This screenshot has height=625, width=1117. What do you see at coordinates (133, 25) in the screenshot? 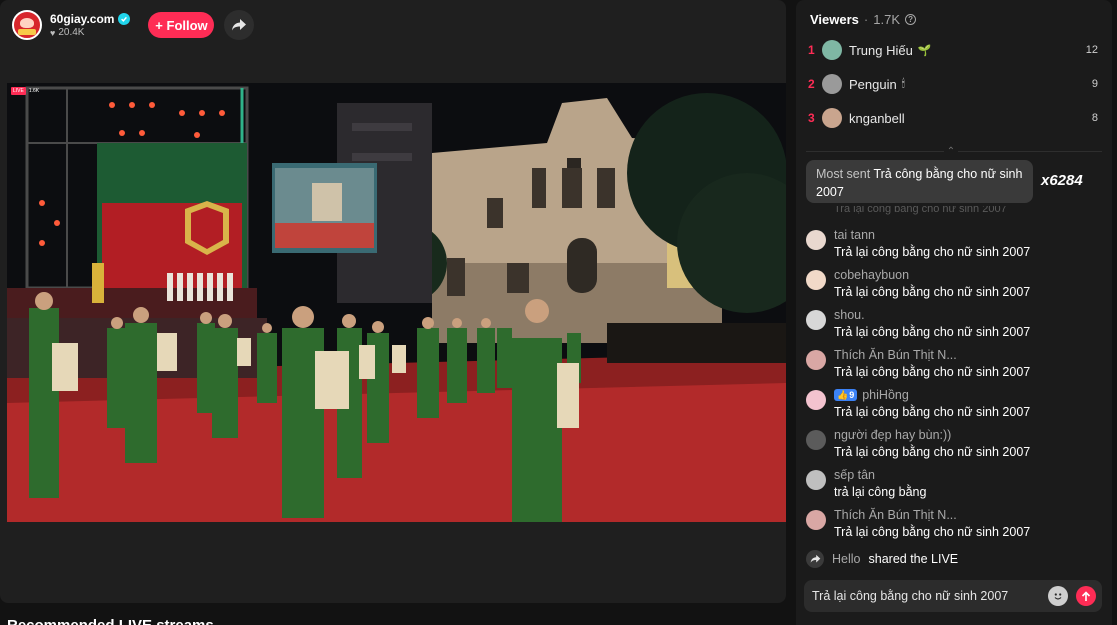
I see `host-header: 60giay.com ♥ 20.4K + Follow` at bounding box center [133, 25].